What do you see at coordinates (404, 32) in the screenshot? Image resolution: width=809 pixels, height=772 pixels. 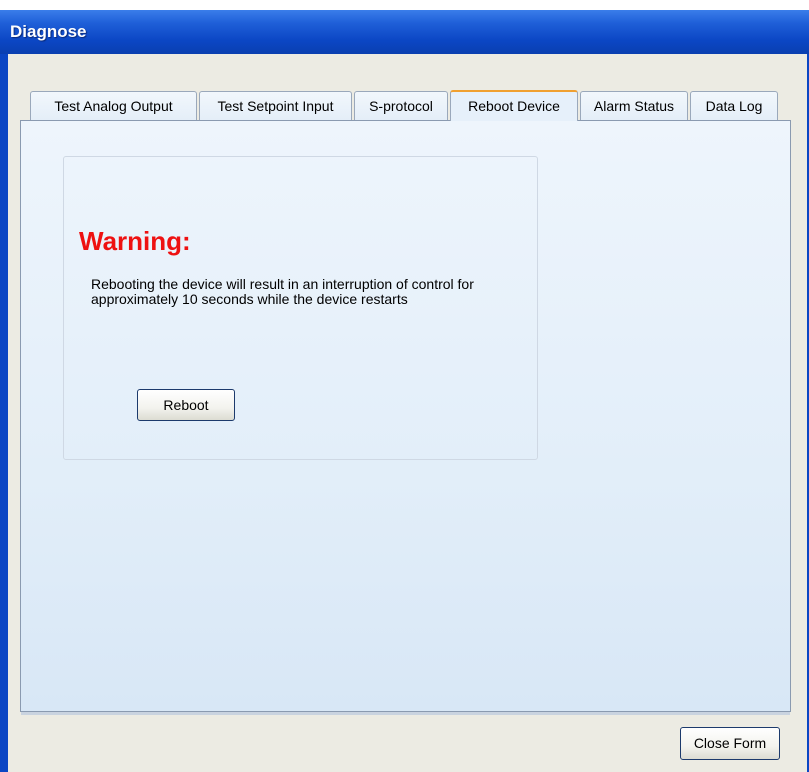 I see `title-bar: Diagnose` at bounding box center [404, 32].